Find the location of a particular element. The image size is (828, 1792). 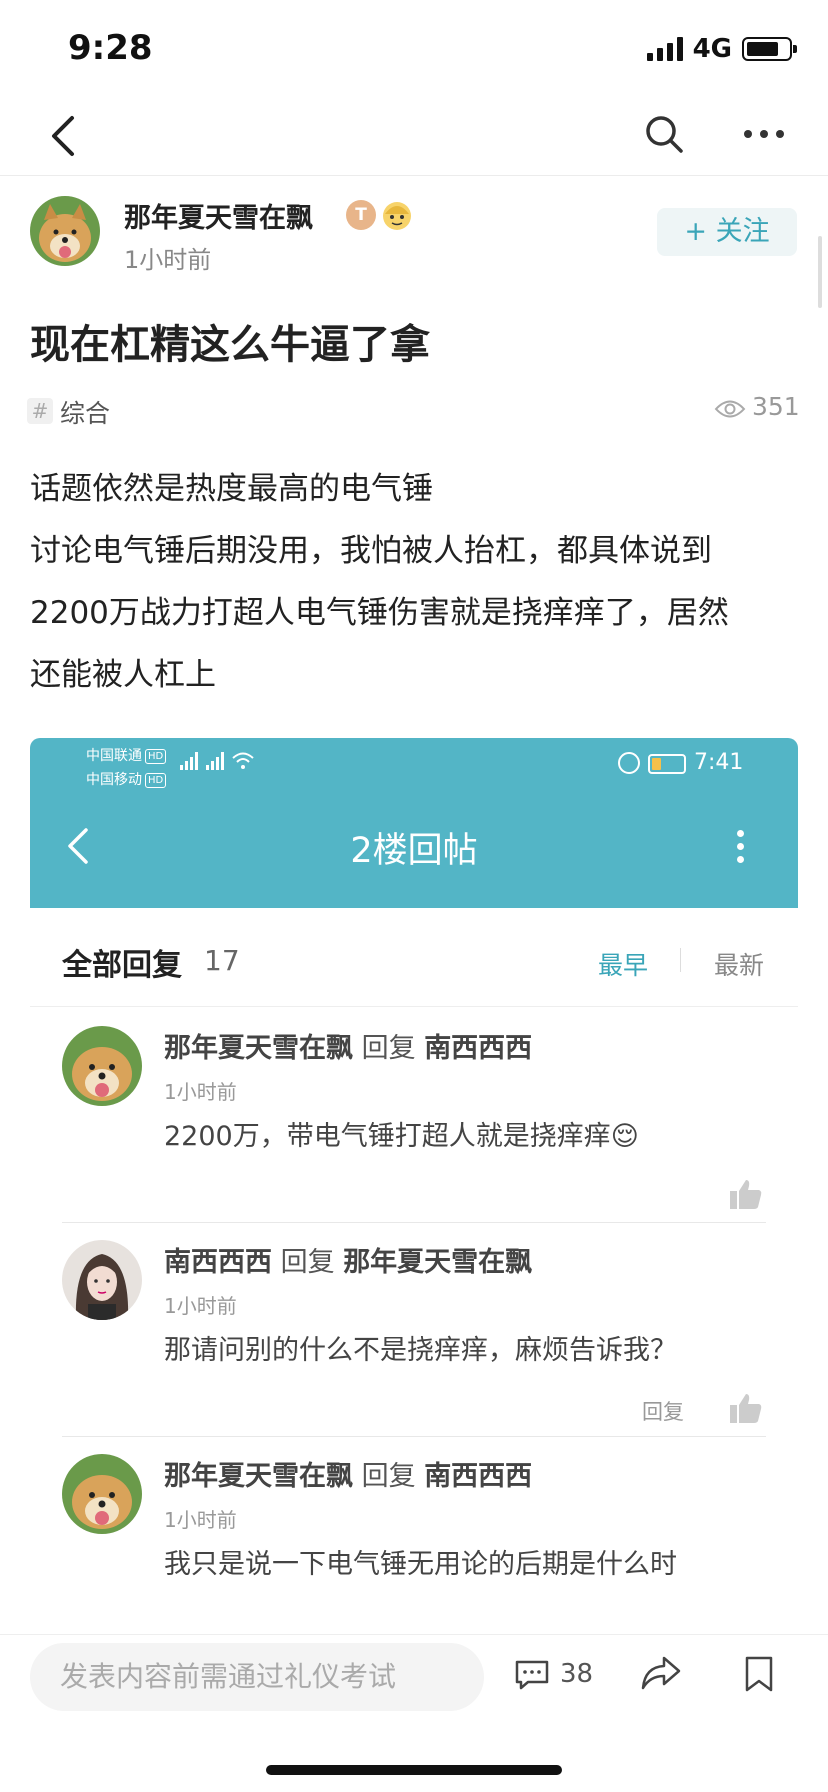

bottom-bar: 发表内容前需通过礼仪考试 38 is located at coordinates (414, 1713).